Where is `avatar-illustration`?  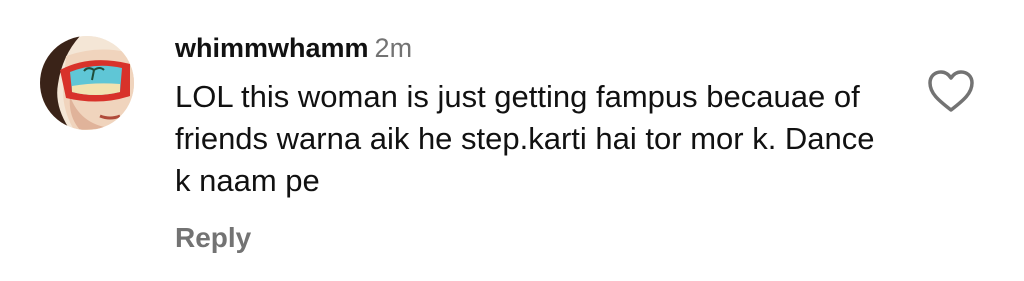
avatar-illustration is located at coordinates (87, 83).